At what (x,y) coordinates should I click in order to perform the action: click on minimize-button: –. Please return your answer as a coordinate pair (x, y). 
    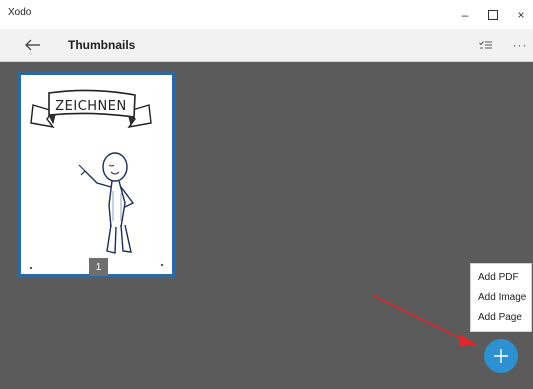
    Looking at the image, I should click on (465, 14).